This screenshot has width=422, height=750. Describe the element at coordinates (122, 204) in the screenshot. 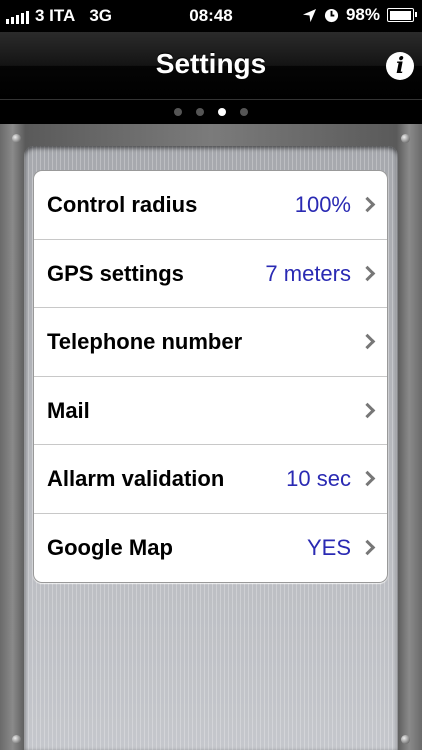

I see `settings-row-label: Control radius` at that location.